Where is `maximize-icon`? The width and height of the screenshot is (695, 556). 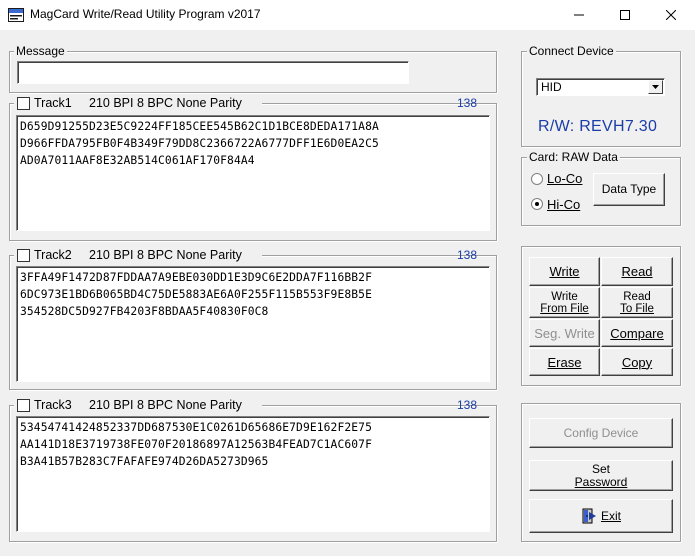 maximize-icon is located at coordinates (625, 15).